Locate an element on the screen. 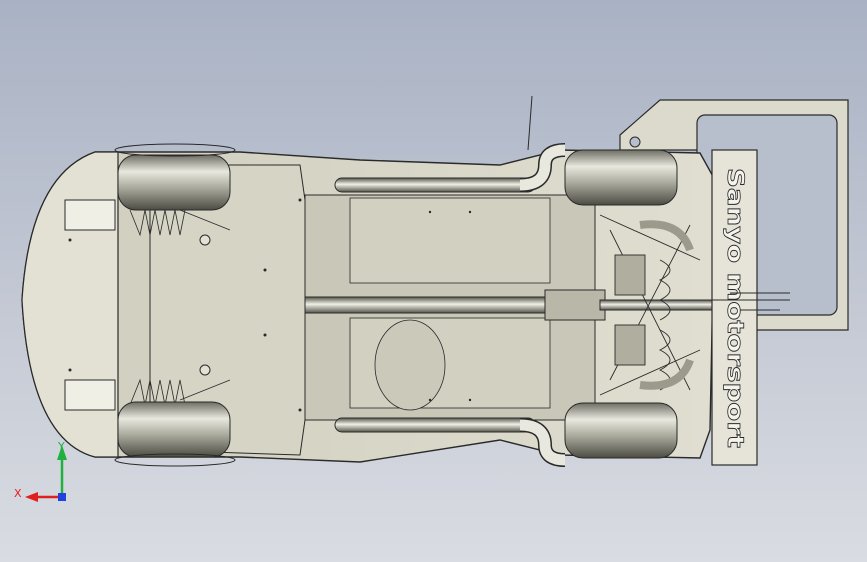 The height and width of the screenshot is (562, 867). rear-left-wheel is located at coordinates (621, 177).